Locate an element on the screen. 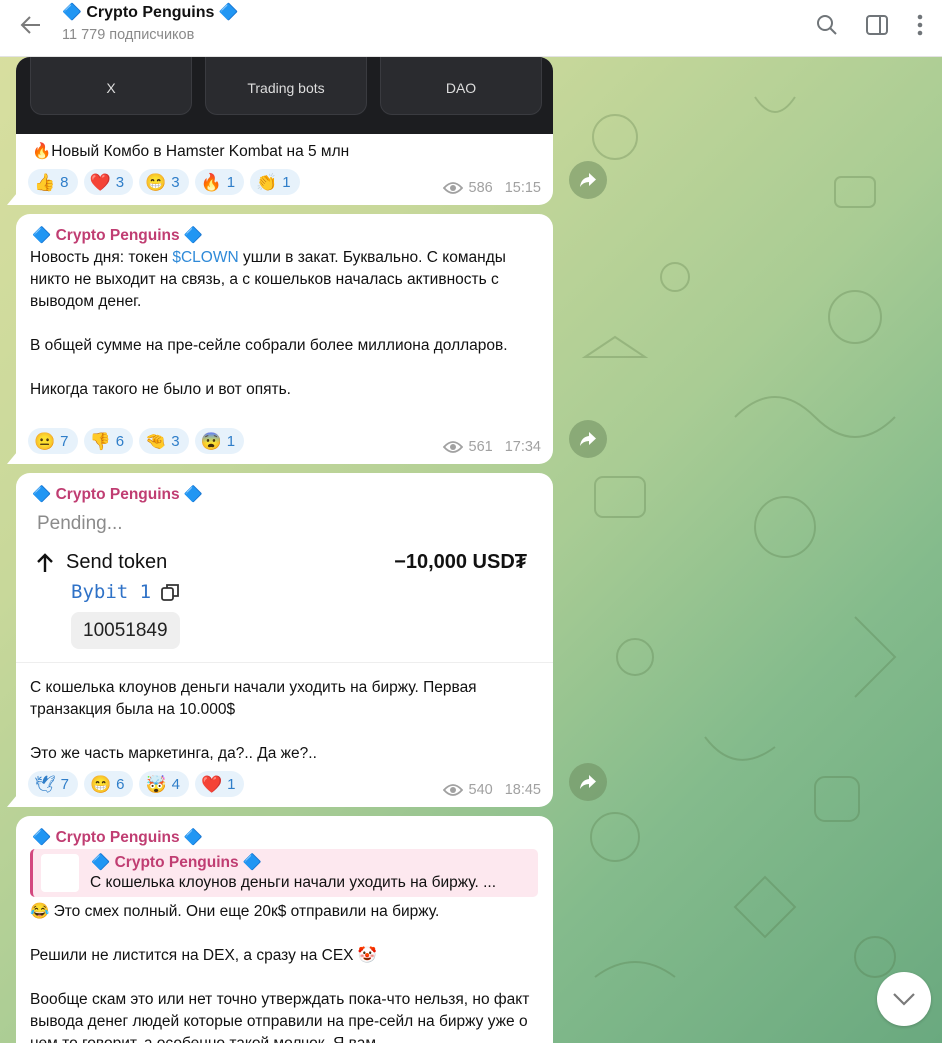 This screenshot has width=942, height=1043. search-button is located at coordinates (827, 25).